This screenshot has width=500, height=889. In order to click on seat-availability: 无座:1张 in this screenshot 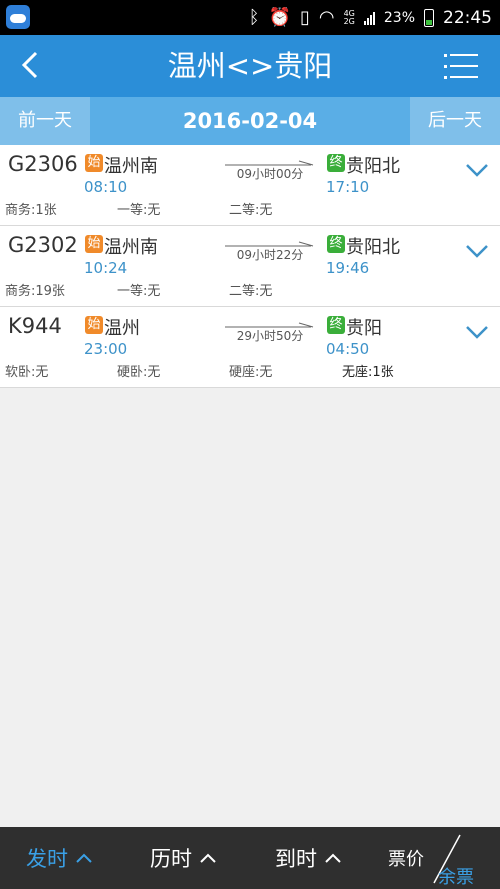, I will do `click(368, 372)`.